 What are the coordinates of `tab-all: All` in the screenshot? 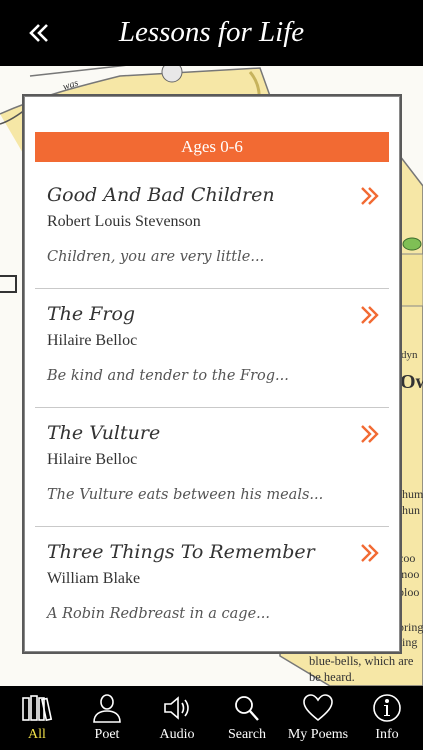 It's located at (37, 718).